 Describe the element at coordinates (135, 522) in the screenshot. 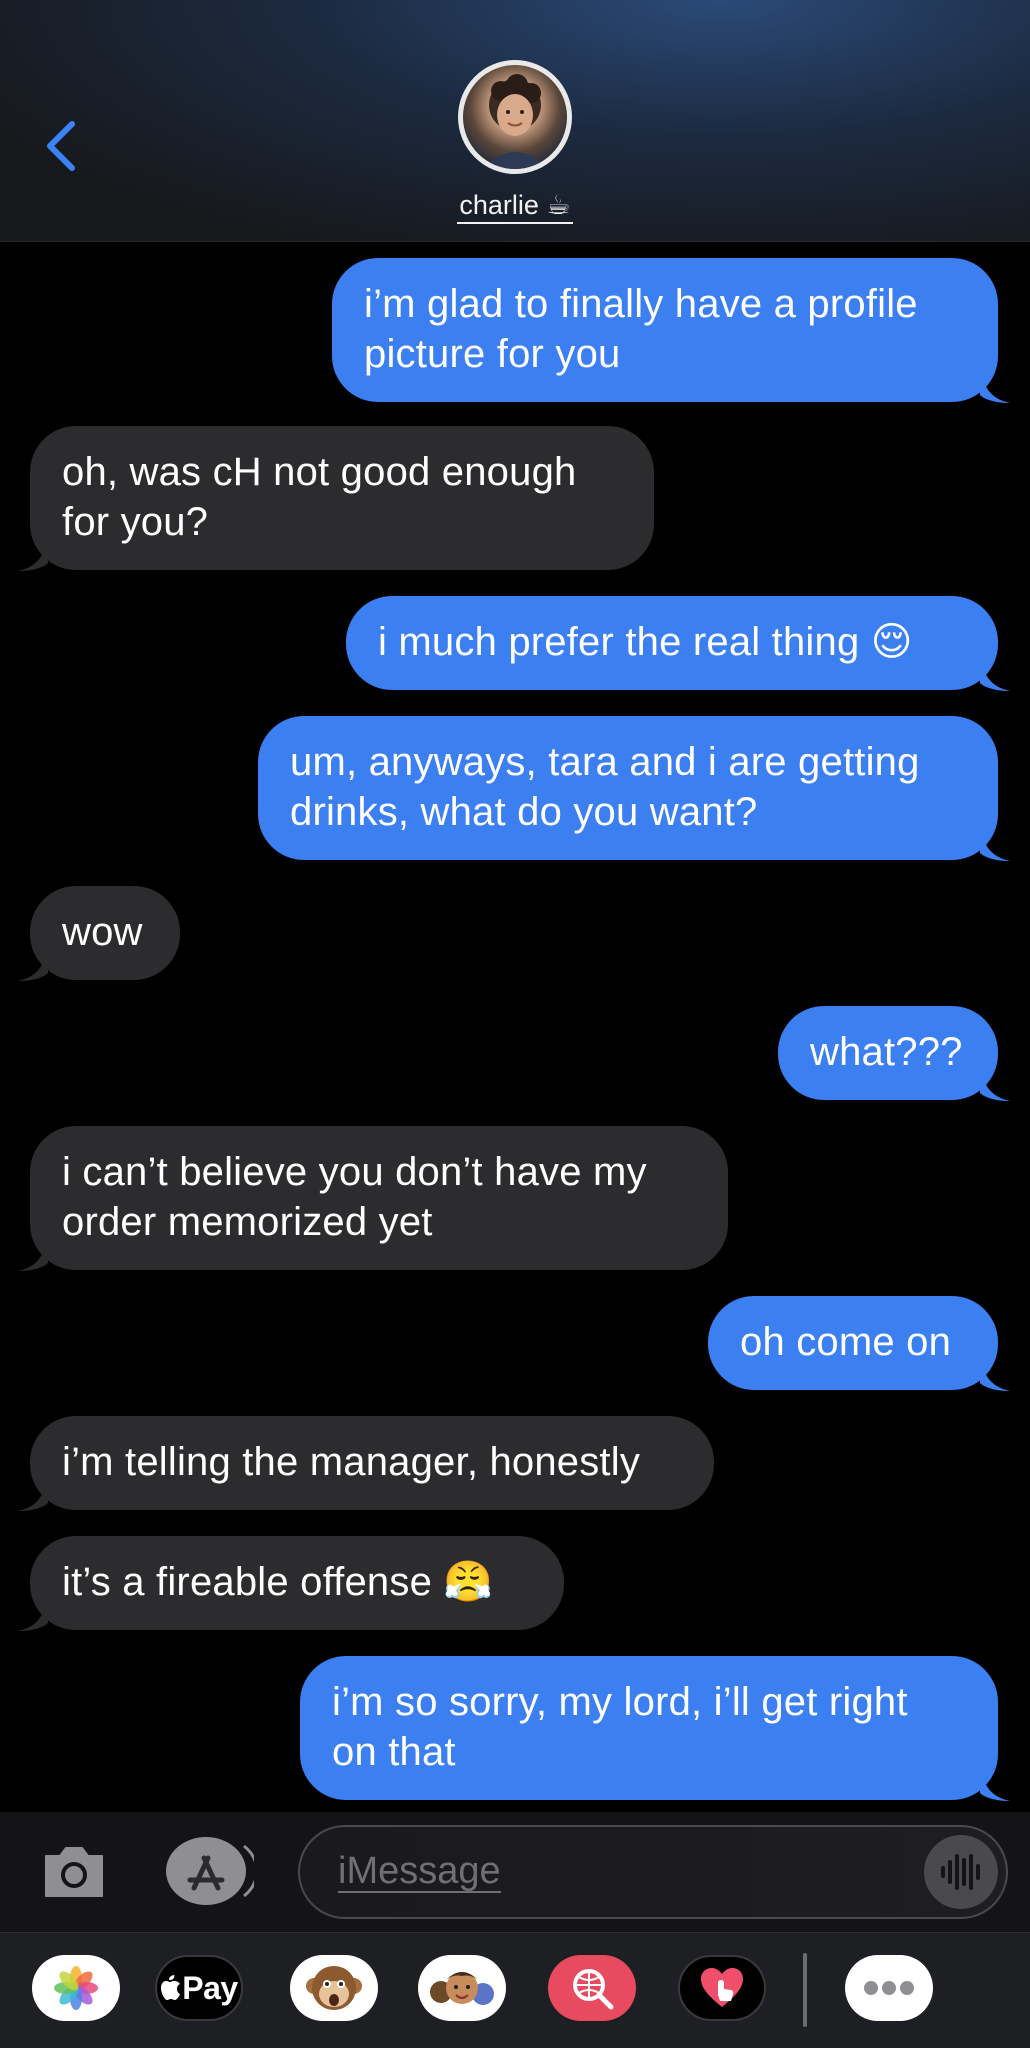

I see `message-line: for you?` at that location.